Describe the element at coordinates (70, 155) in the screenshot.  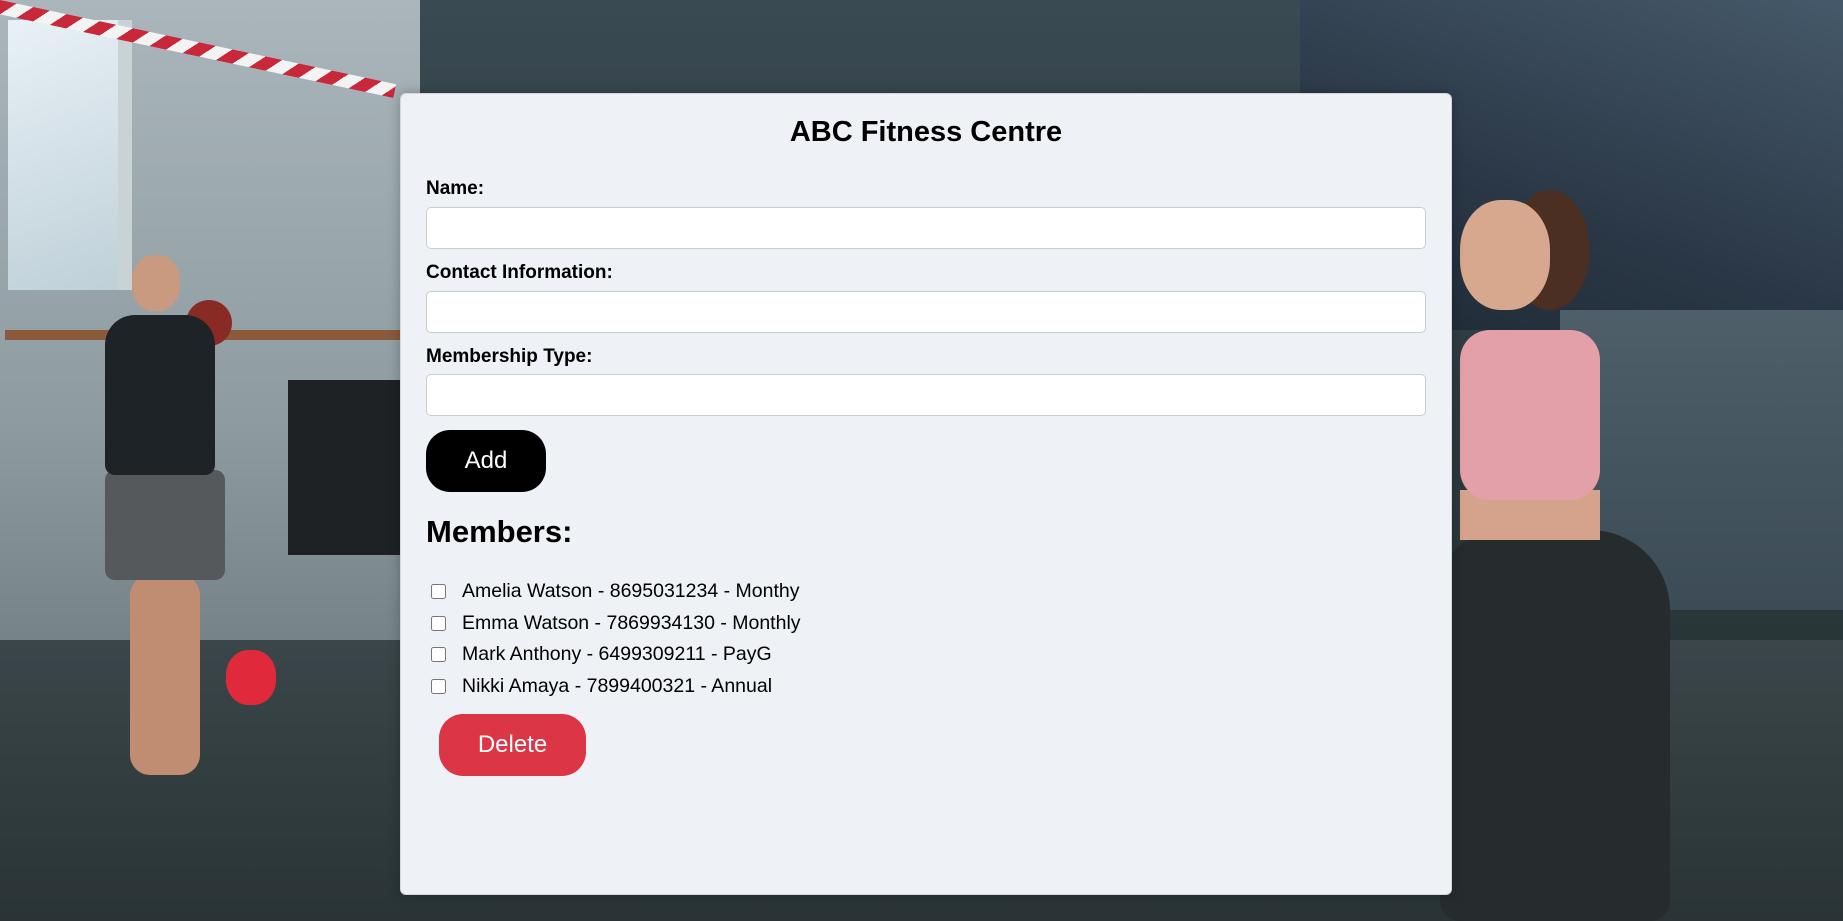
I see `background-window` at that location.